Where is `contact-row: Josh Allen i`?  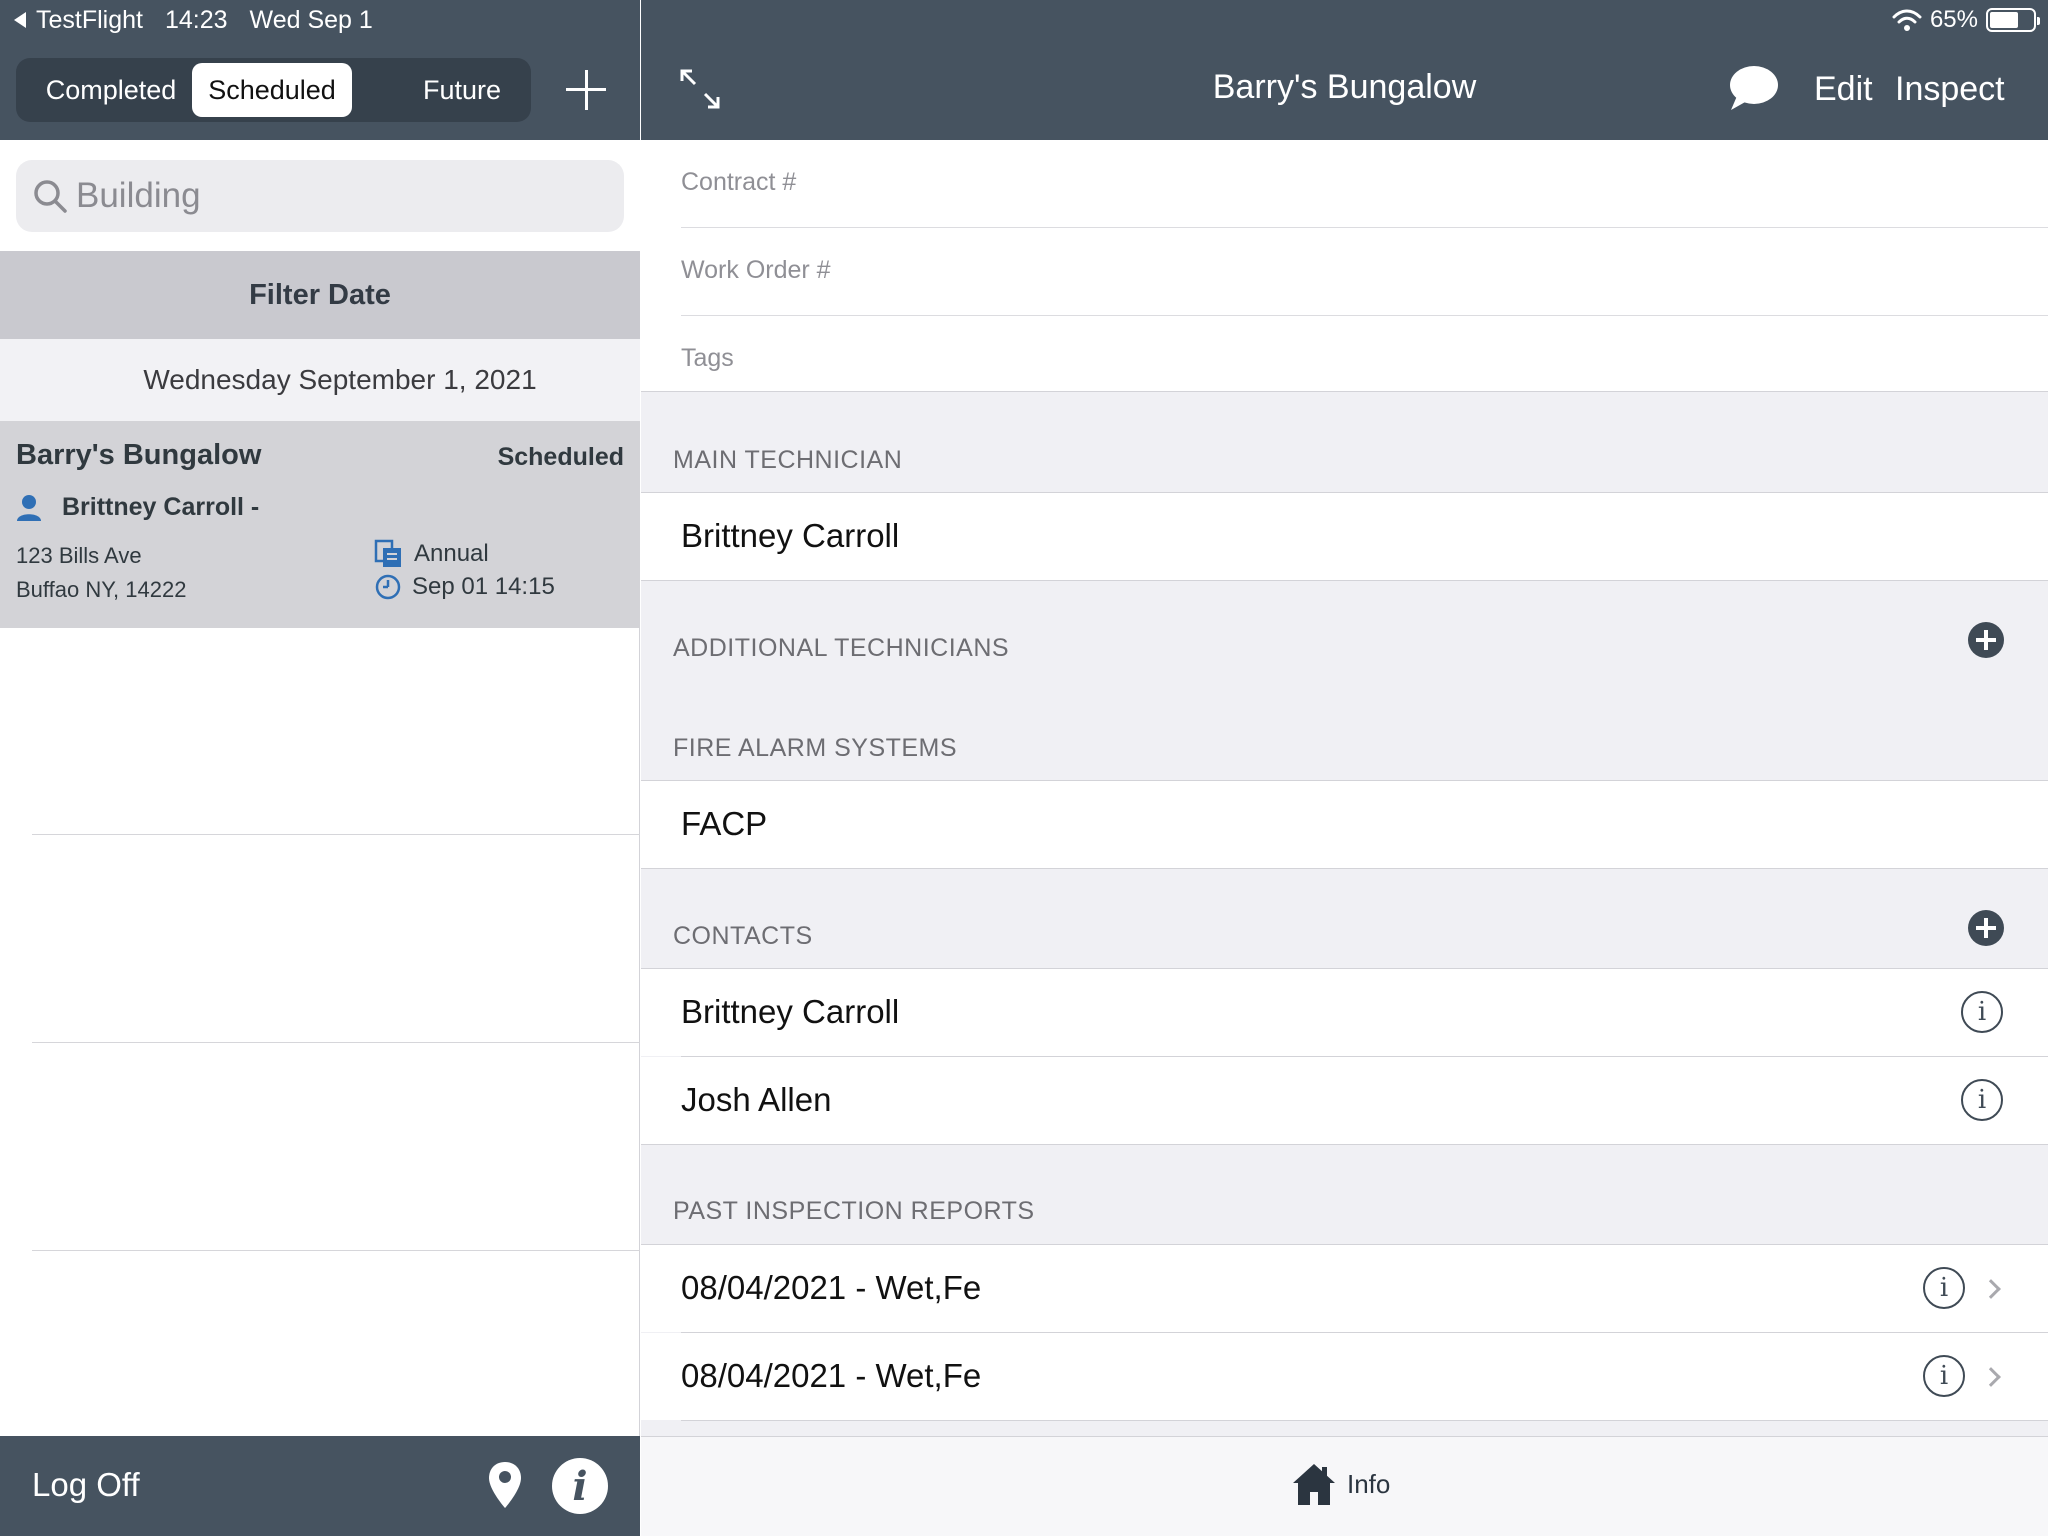
contact-row: Josh Allen i is located at coordinates (1344, 1100).